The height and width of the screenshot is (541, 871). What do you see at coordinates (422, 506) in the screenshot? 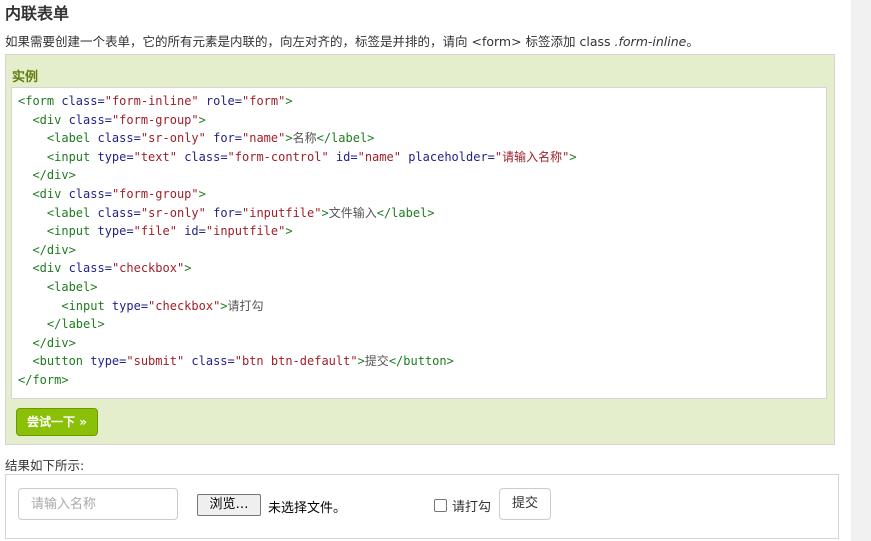
I see `result-preview: 浏览… 未选择文件。 请打勾 提交` at bounding box center [422, 506].